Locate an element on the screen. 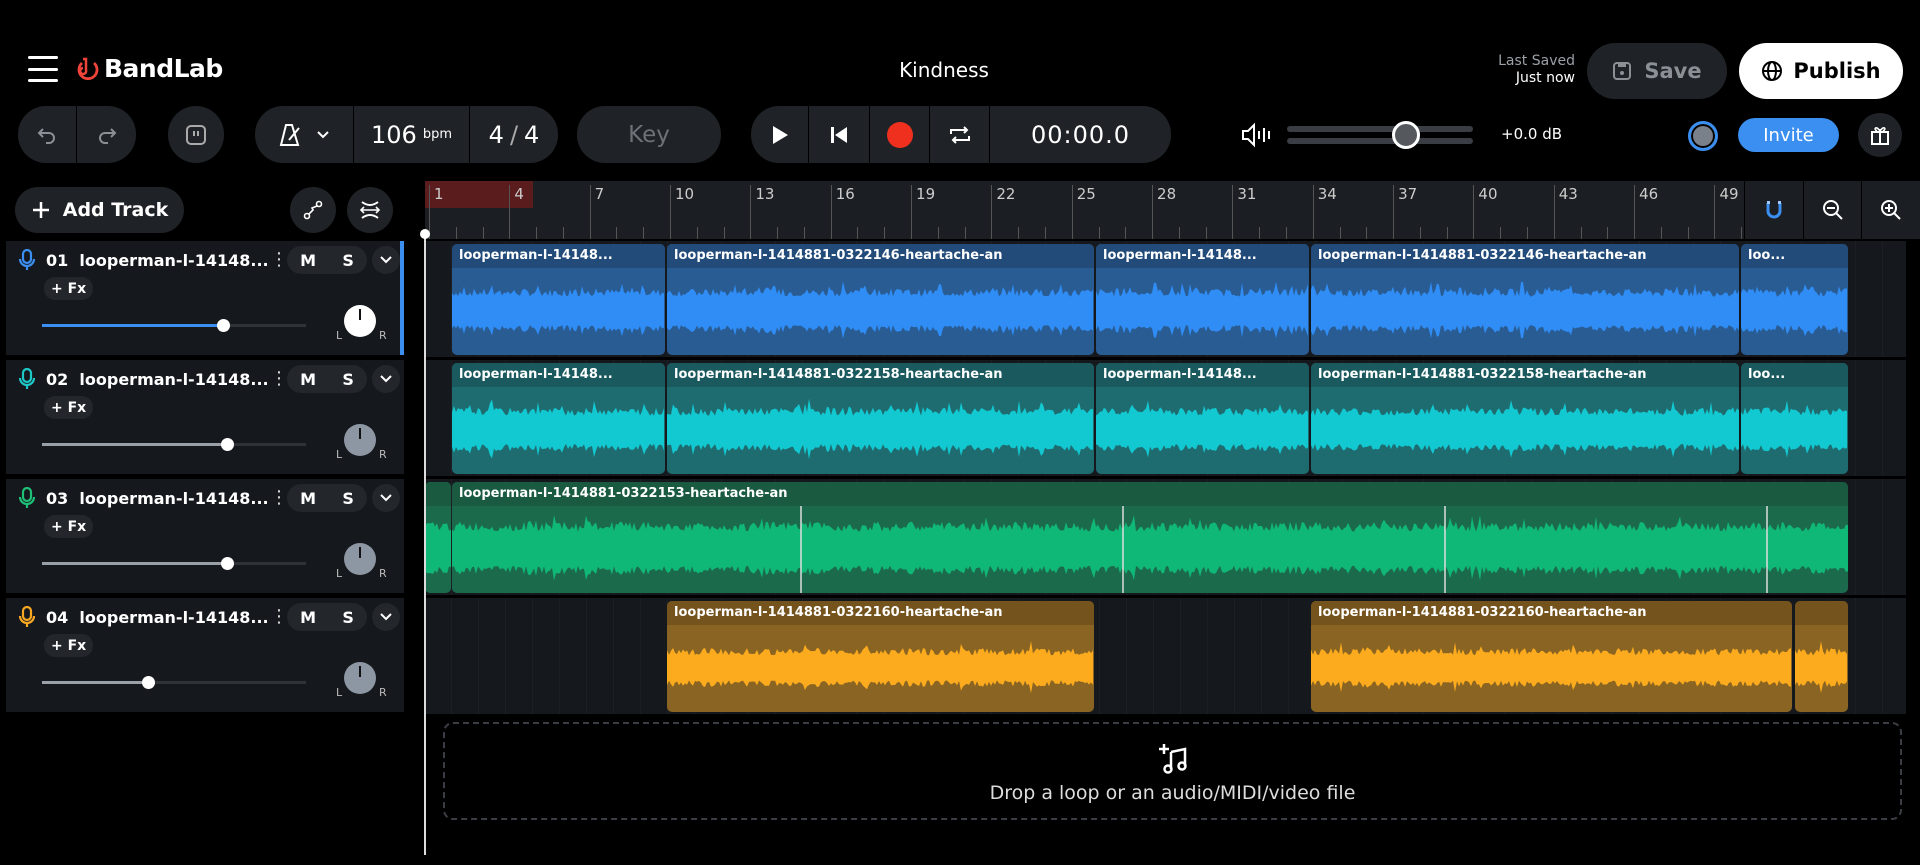 This screenshot has width=1920, height=865. invite-button: Invite is located at coordinates (1788, 135).